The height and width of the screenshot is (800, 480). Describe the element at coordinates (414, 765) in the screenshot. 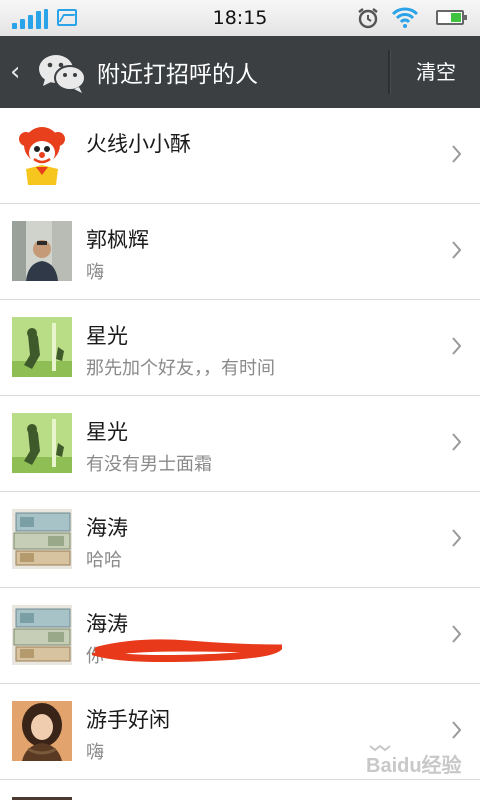

I see `watermark-text: Baidu经验` at that location.